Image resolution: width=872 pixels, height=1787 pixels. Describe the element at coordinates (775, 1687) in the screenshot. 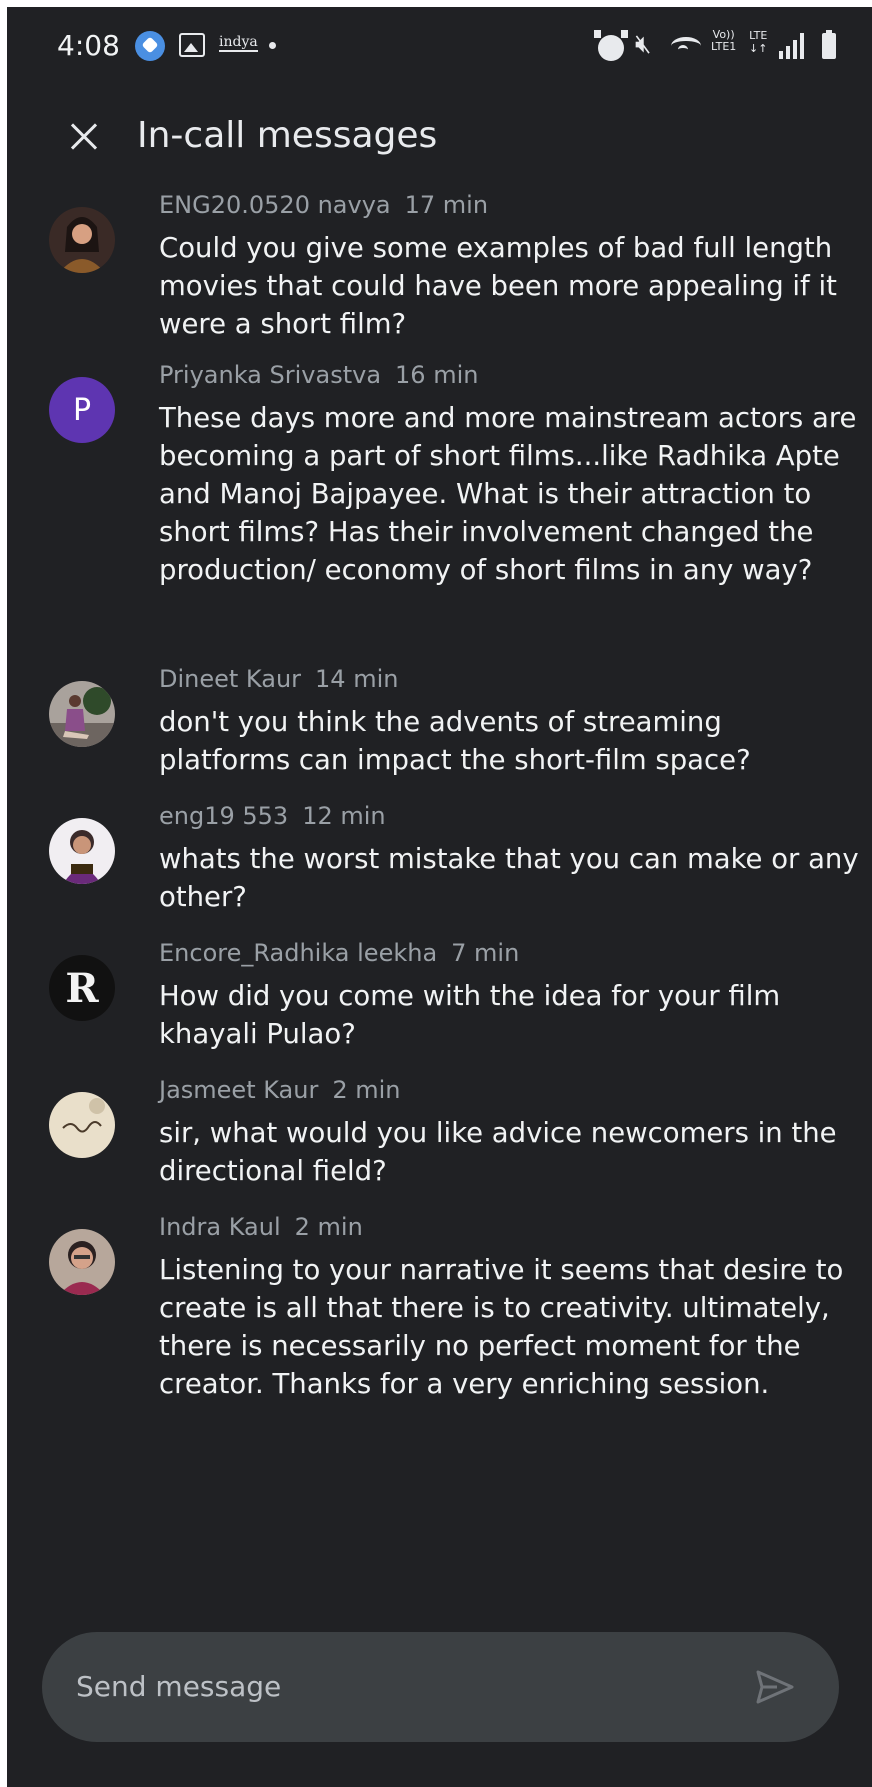

I see `send-icon` at that location.